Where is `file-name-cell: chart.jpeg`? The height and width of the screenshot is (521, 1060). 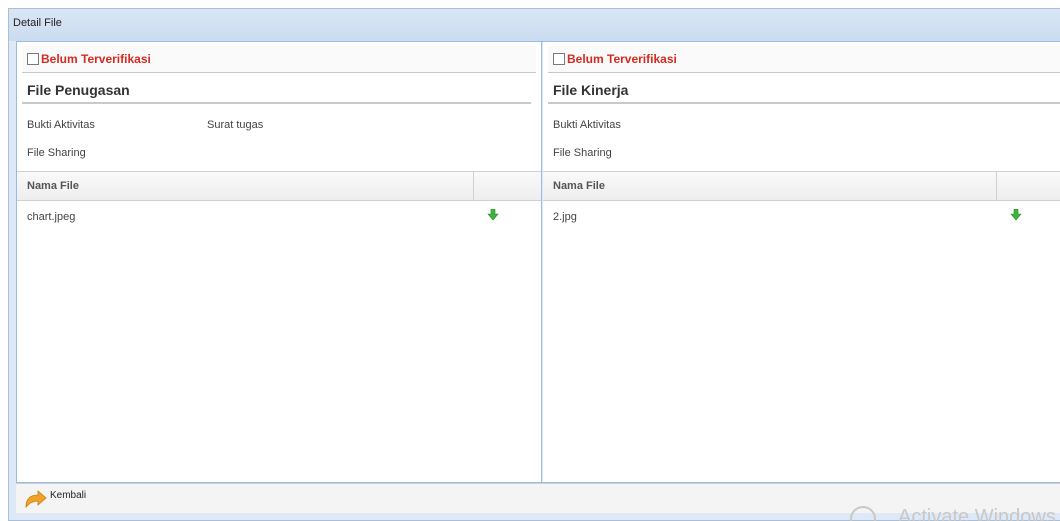 file-name-cell: chart.jpeg is located at coordinates (51, 217).